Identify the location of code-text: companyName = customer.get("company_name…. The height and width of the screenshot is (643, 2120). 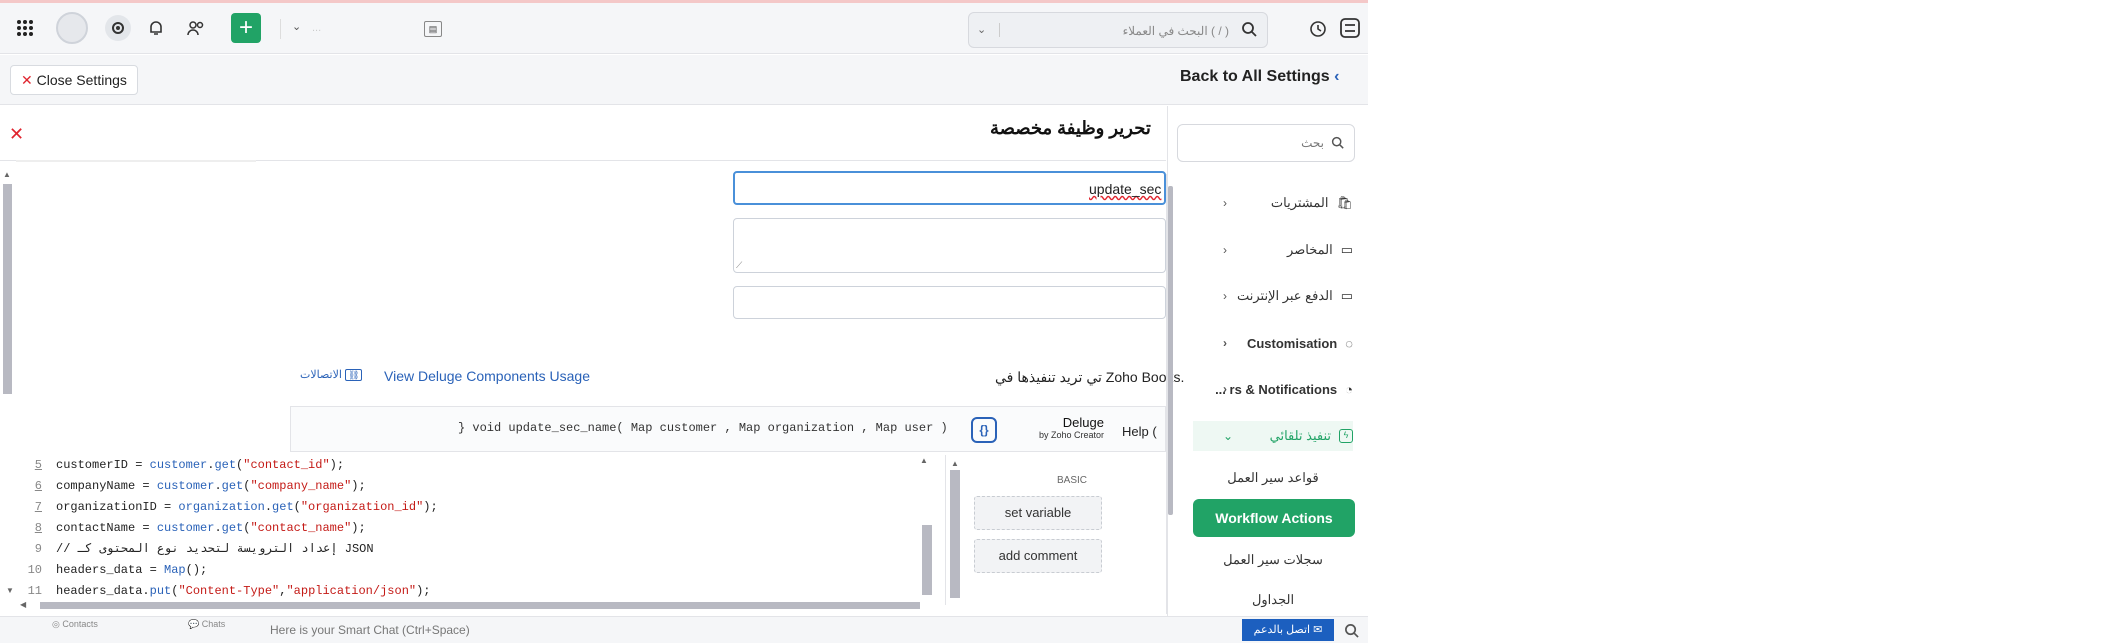
(211, 486).